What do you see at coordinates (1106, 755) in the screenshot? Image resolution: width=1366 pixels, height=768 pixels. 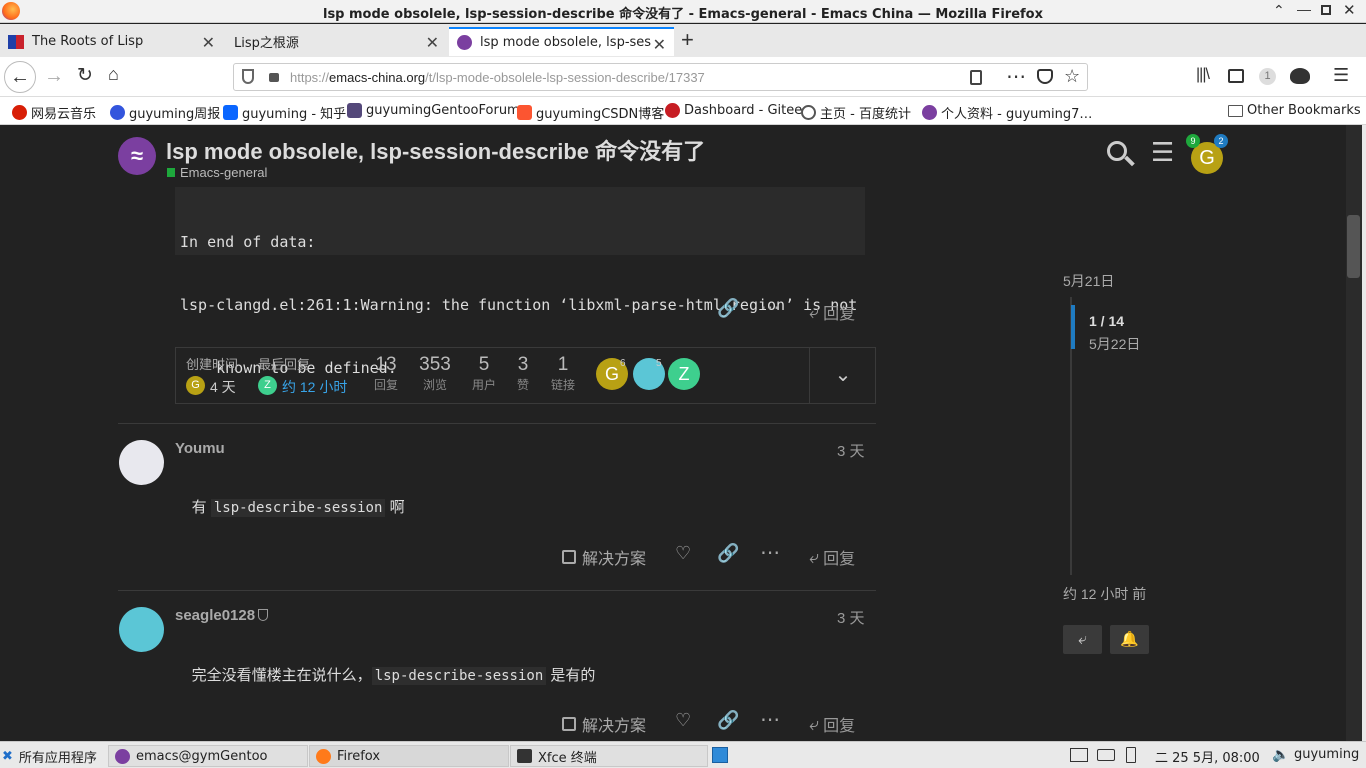 I see `keyboard-icon` at bounding box center [1106, 755].